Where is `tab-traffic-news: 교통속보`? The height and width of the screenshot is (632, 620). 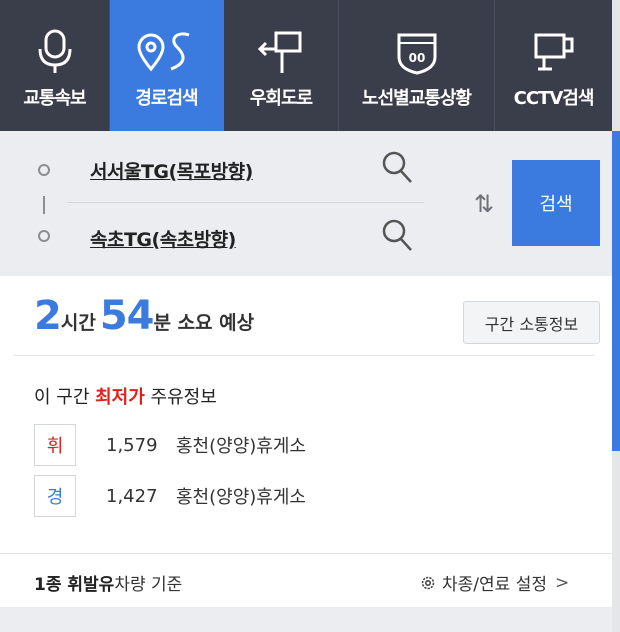
tab-traffic-news: 교통속보 is located at coordinates (55, 65).